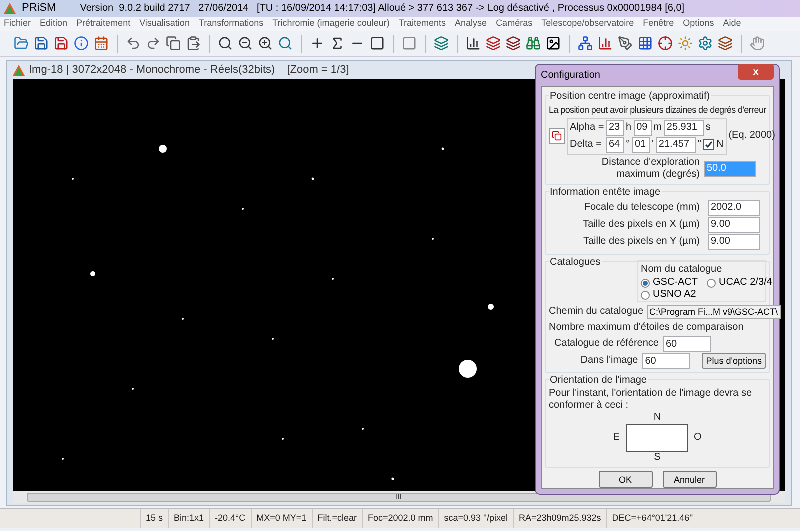  What do you see at coordinates (642, 208) in the screenshot?
I see `label: Focale du telescope (mm)` at bounding box center [642, 208].